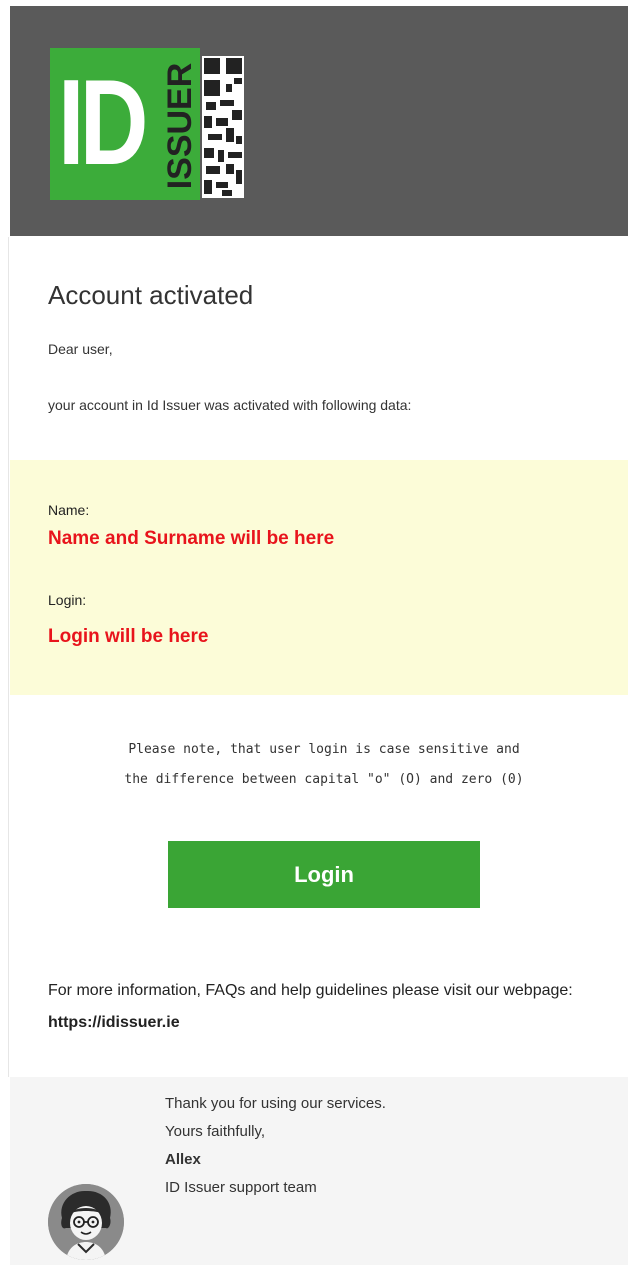  I want to click on support-avatar, so click(86, 1222).